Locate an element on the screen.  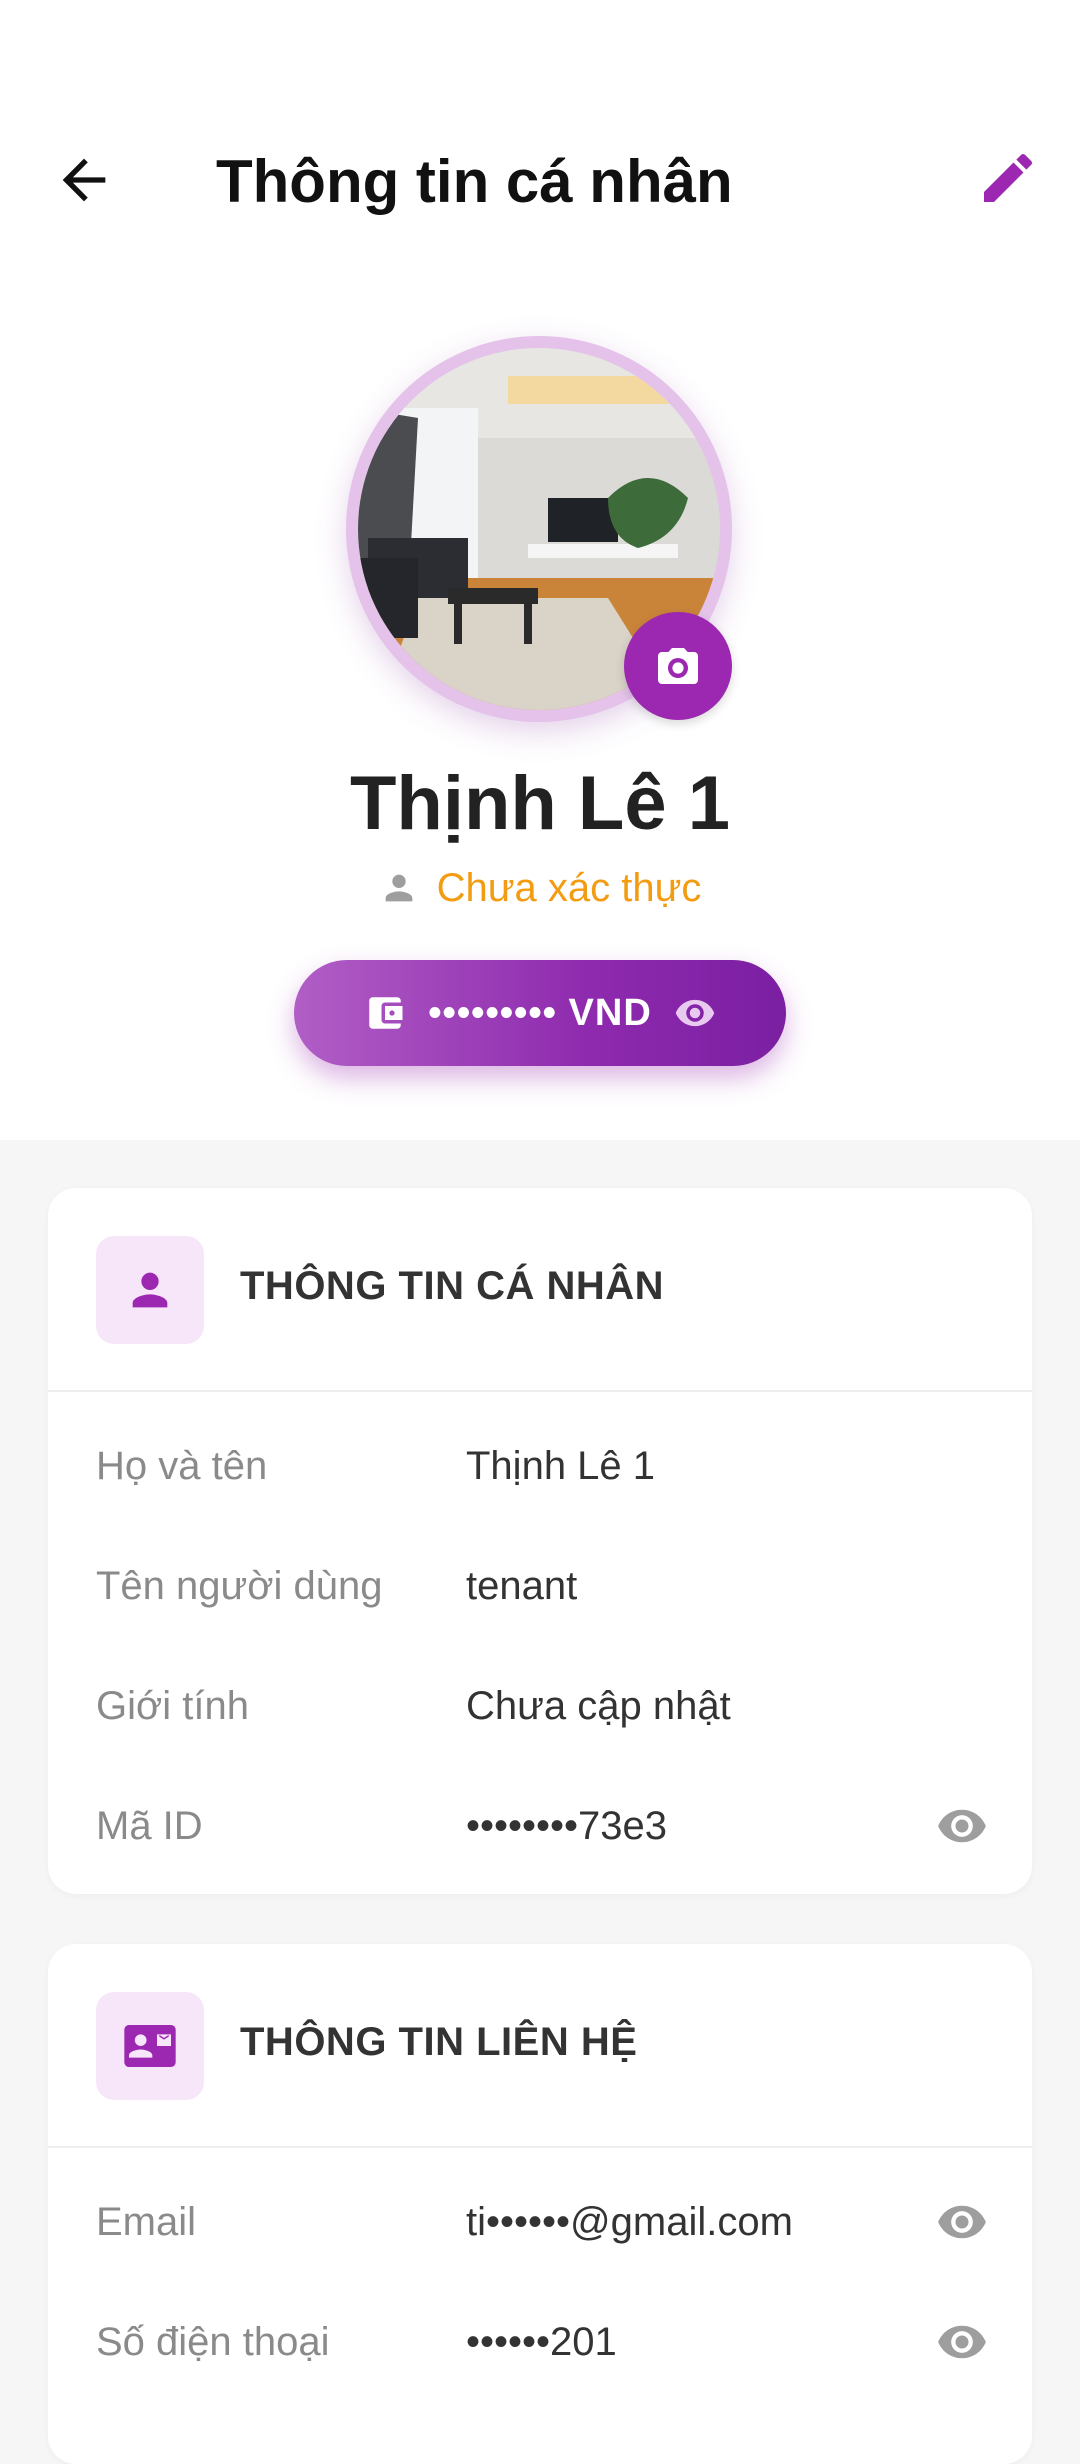
verification-status-text: Chưa xác thực is located at coordinates (569, 887).